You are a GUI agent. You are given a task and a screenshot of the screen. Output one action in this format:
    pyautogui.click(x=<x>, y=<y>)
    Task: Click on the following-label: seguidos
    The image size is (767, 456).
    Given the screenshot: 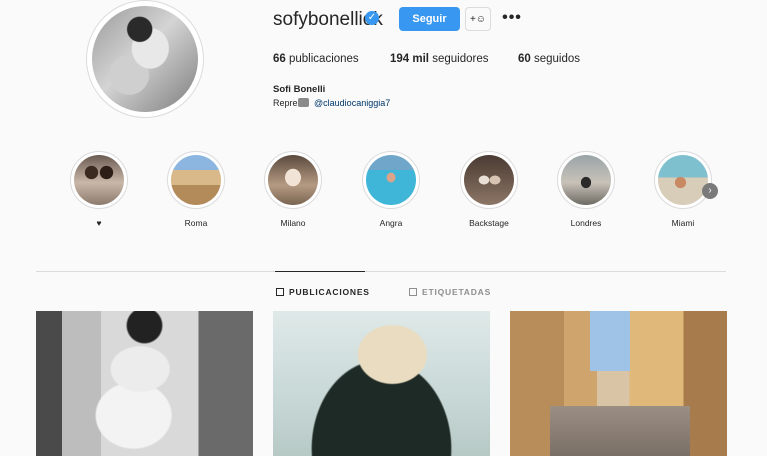 What is the action you would take?
    pyautogui.click(x=557, y=59)
    